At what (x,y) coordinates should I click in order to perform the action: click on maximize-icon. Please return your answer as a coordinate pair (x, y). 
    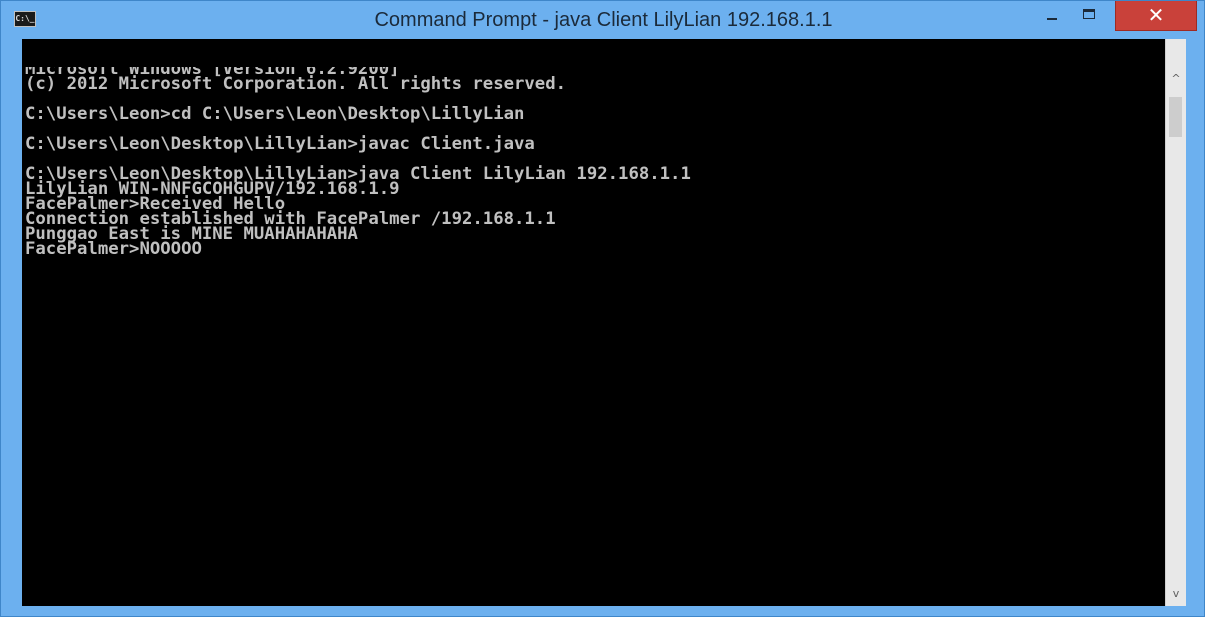
    Looking at the image, I should click on (1089, 14).